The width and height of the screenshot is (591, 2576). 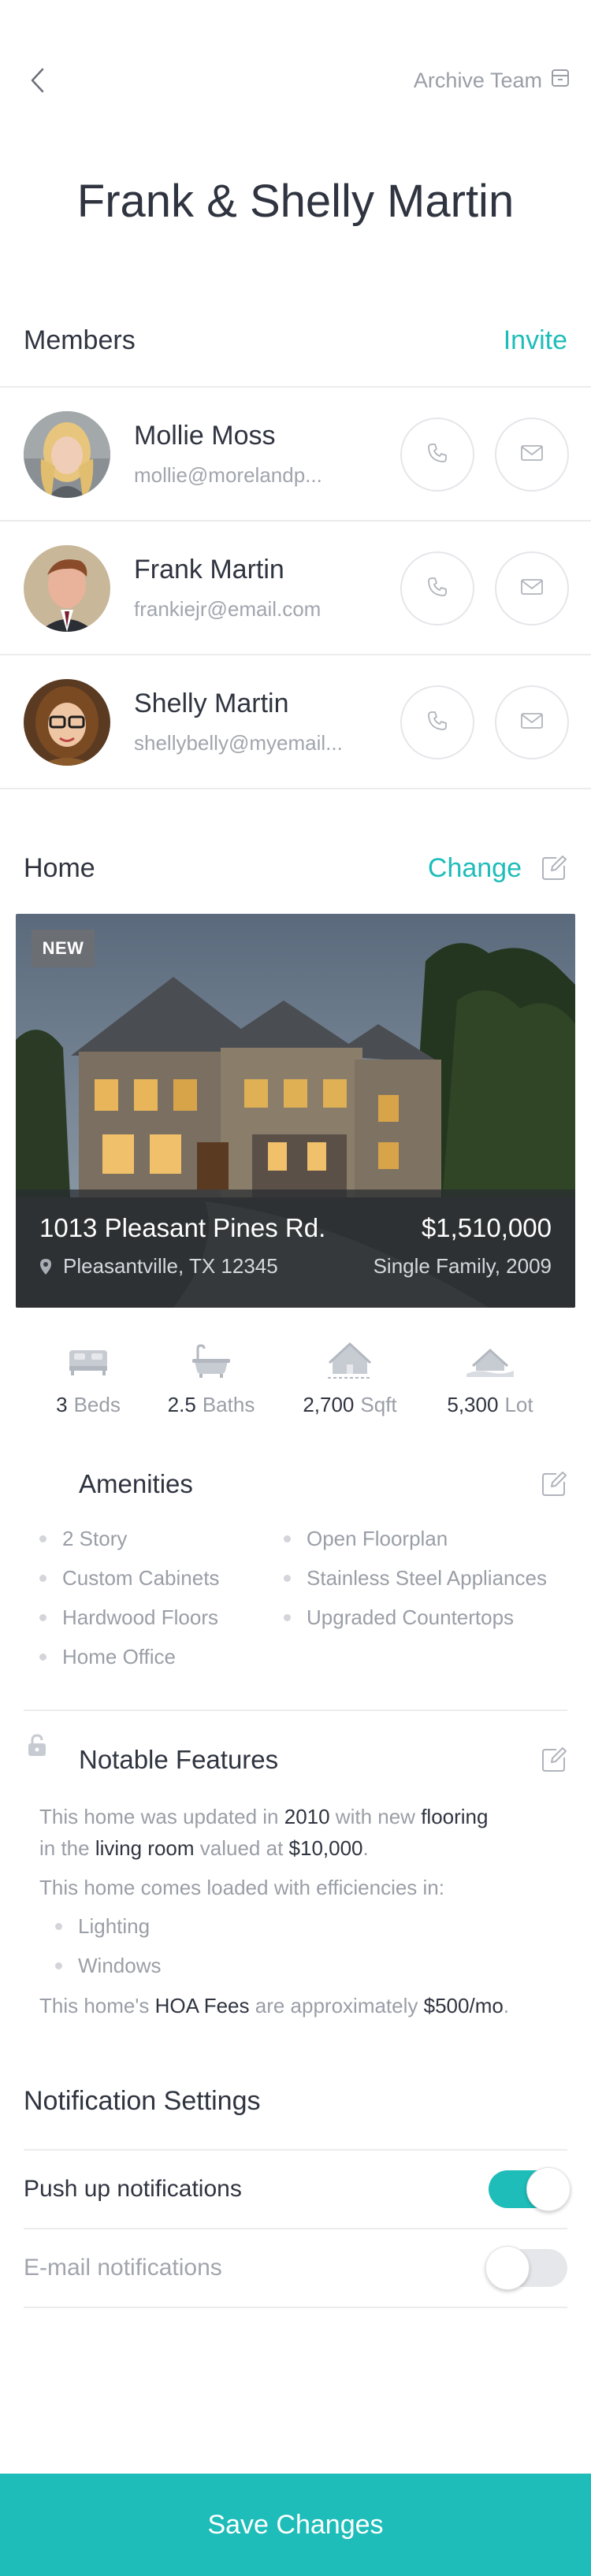 I want to click on change-home-button: Change, so click(x=475, y=868).